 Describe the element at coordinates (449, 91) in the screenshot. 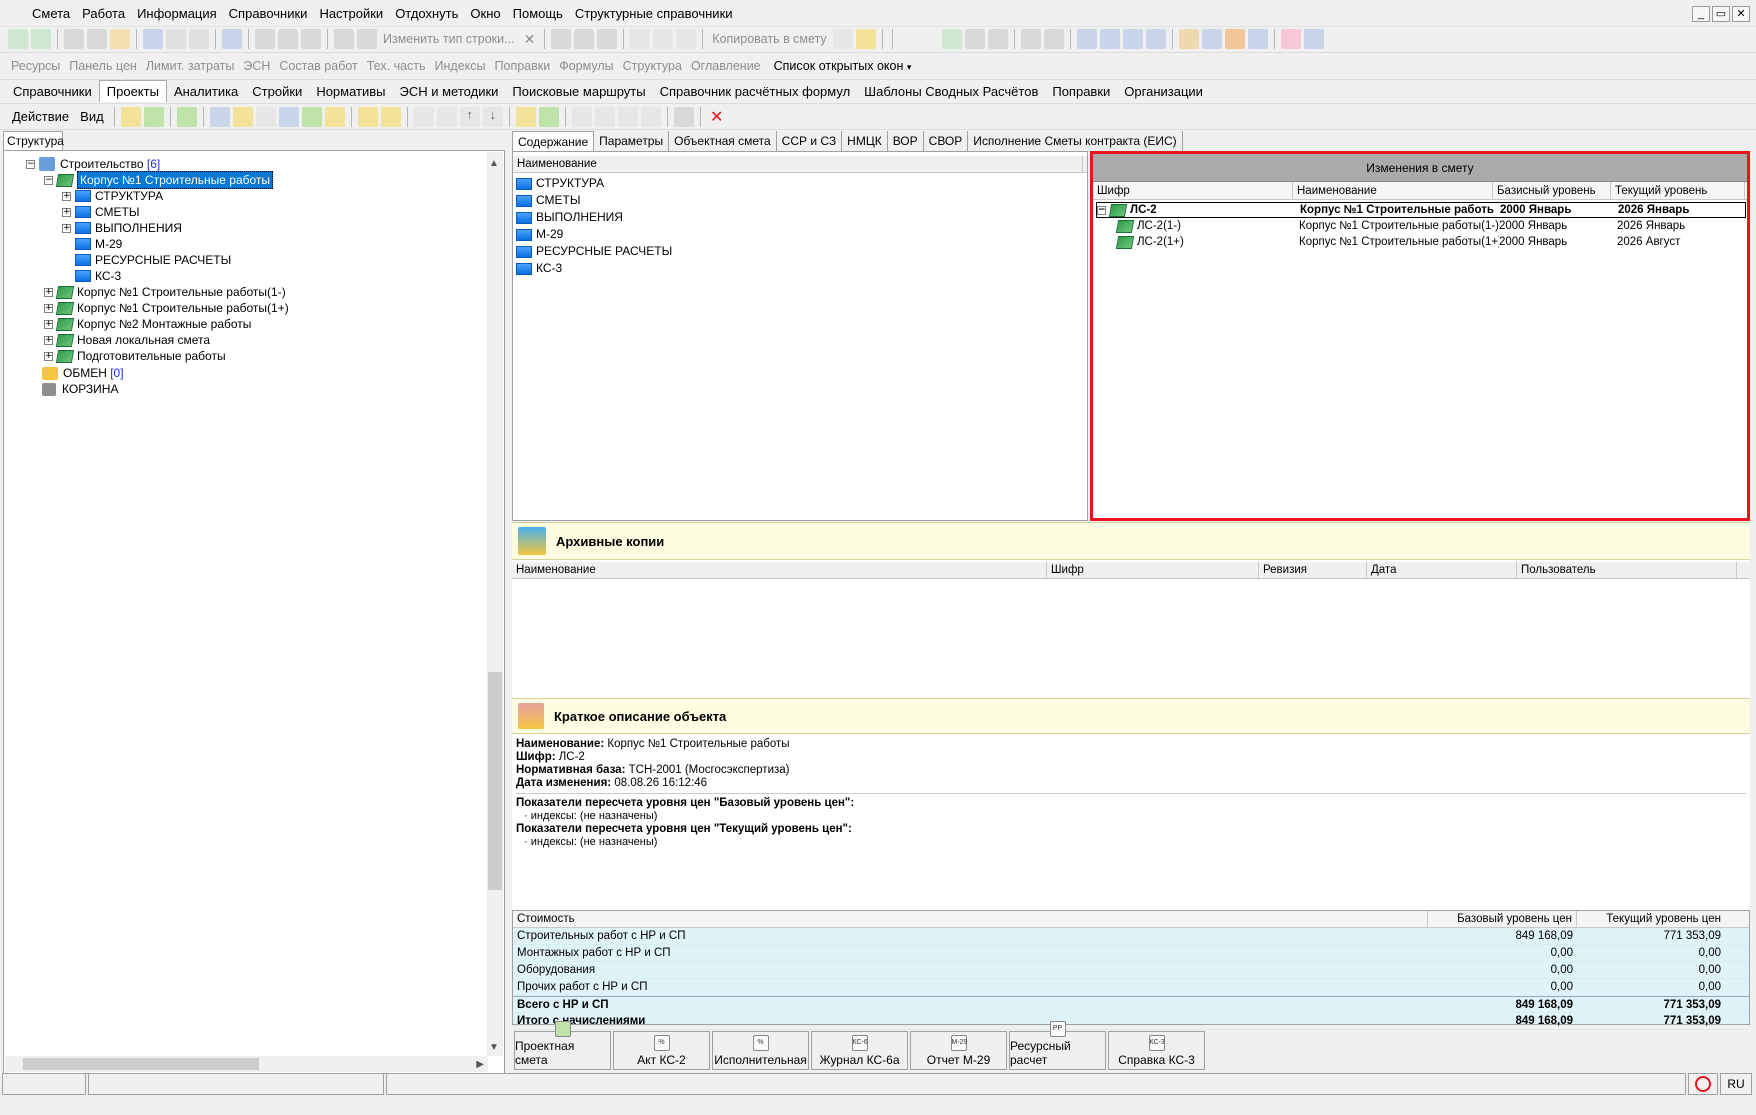

I see `tab-esn: ЭСН и методики` at that location.